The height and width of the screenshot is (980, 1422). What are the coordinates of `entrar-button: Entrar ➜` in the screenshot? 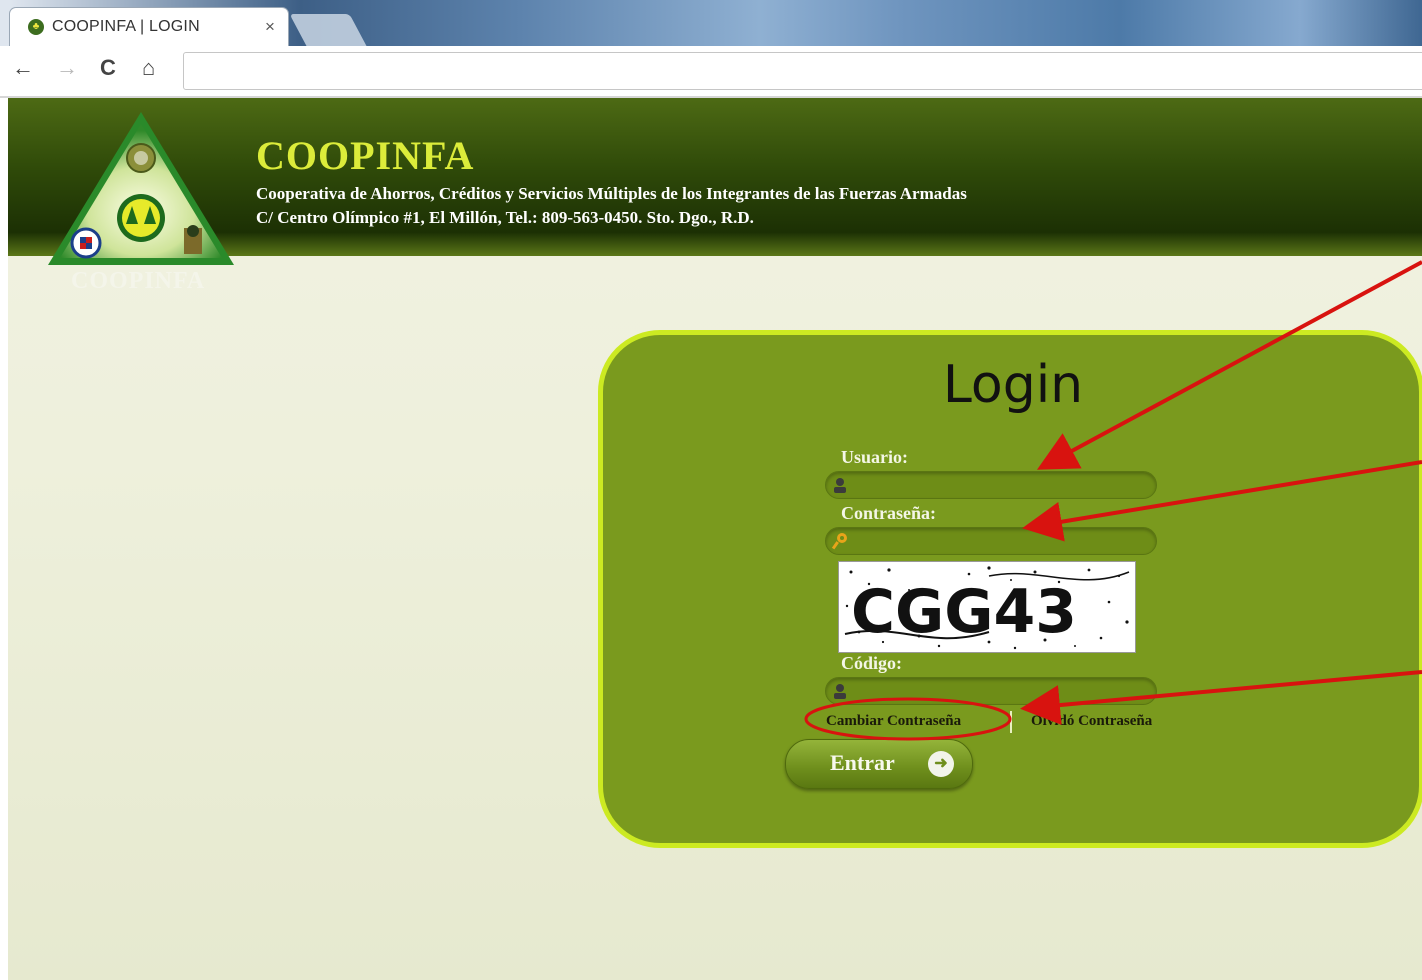 It's located at (879, 764).